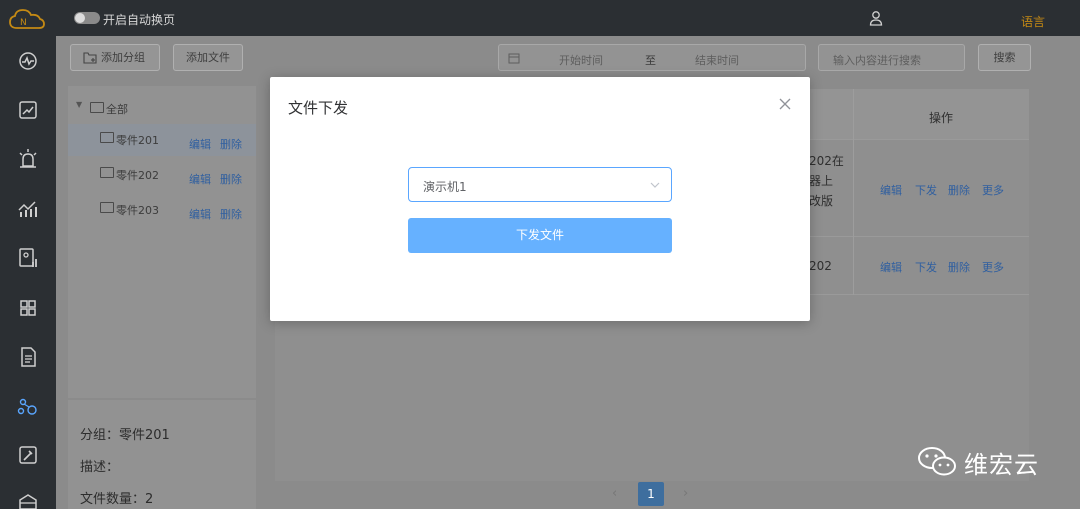 This screenshot has height=509, width=1080. What do you see at coordinates (514, 58) in the screenshot?
I see `calendar-icon` at bounding box center [514, 58].